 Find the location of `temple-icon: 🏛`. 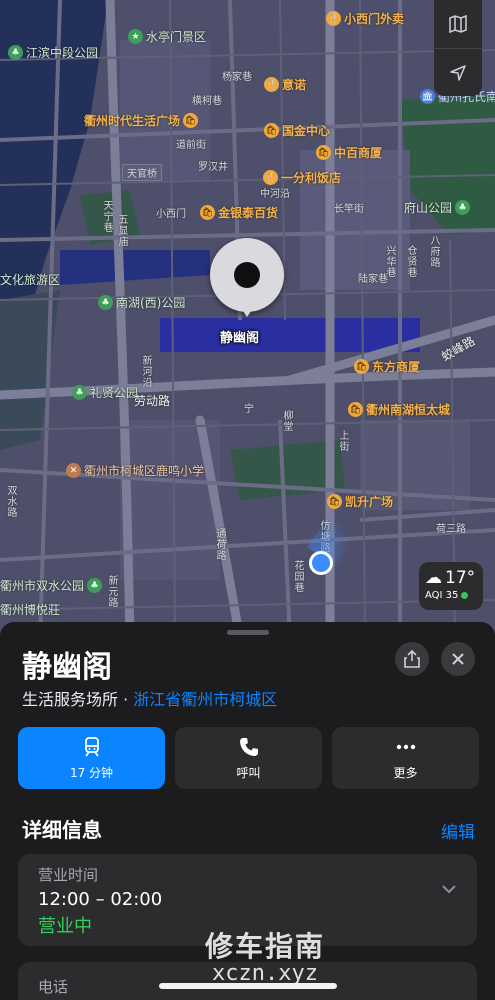

temple-icon: 🏛 is located at coordinates (427, 96).